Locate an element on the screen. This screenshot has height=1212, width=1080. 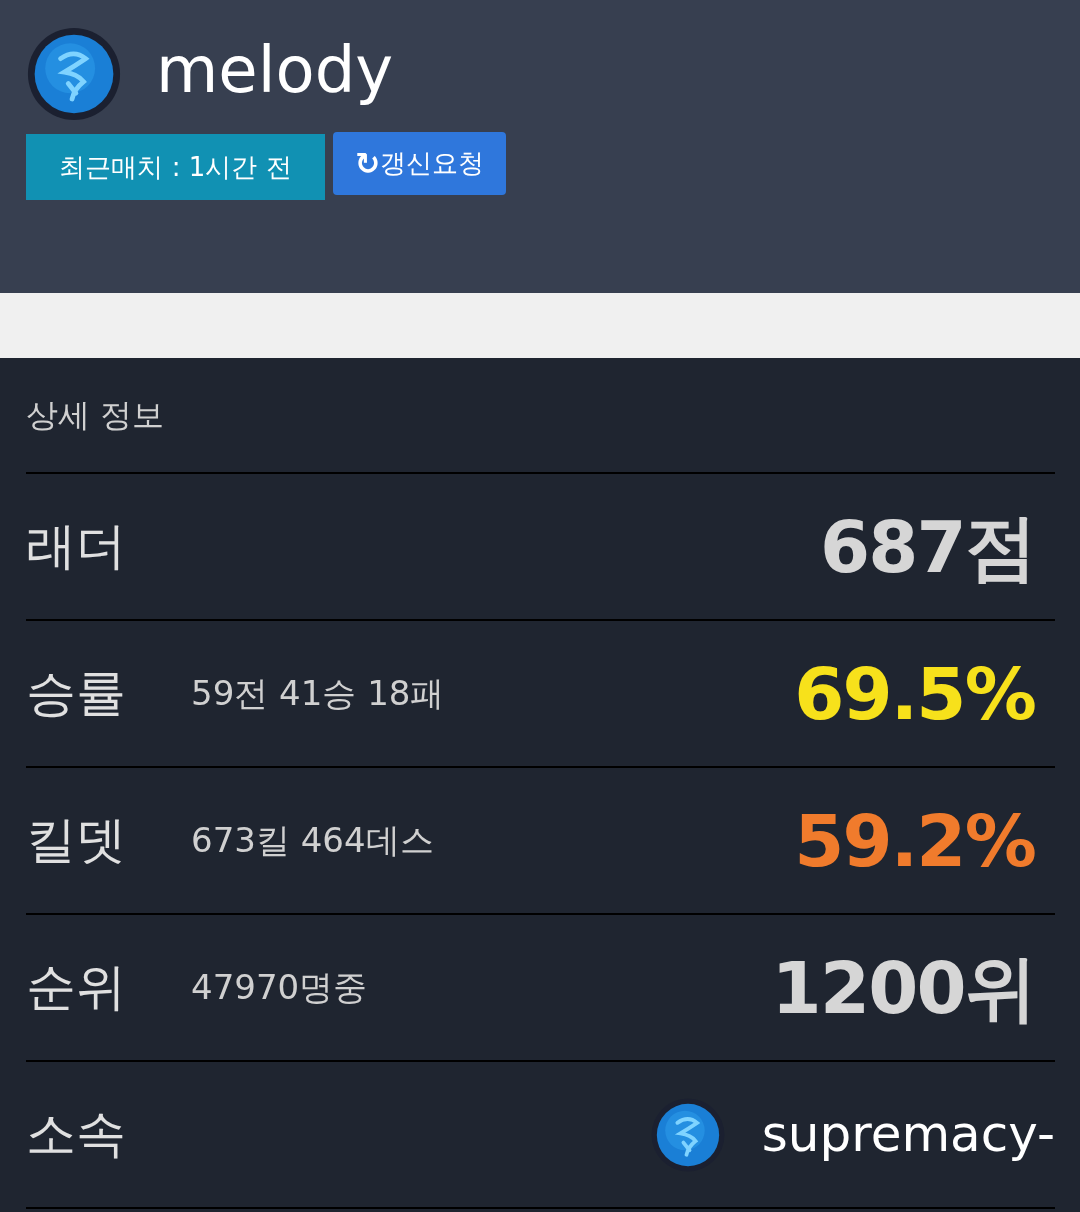
row-label: 승률 is located at coordinates (76, 693).